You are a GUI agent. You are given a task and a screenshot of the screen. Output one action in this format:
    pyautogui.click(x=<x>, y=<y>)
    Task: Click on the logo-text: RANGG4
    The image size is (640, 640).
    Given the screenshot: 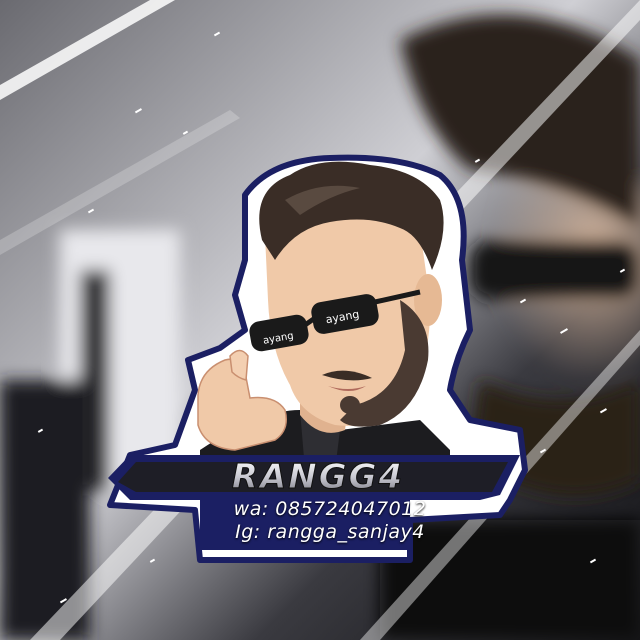 What is the action you would take?
    pyautogui.click(x=318, y=477)
    